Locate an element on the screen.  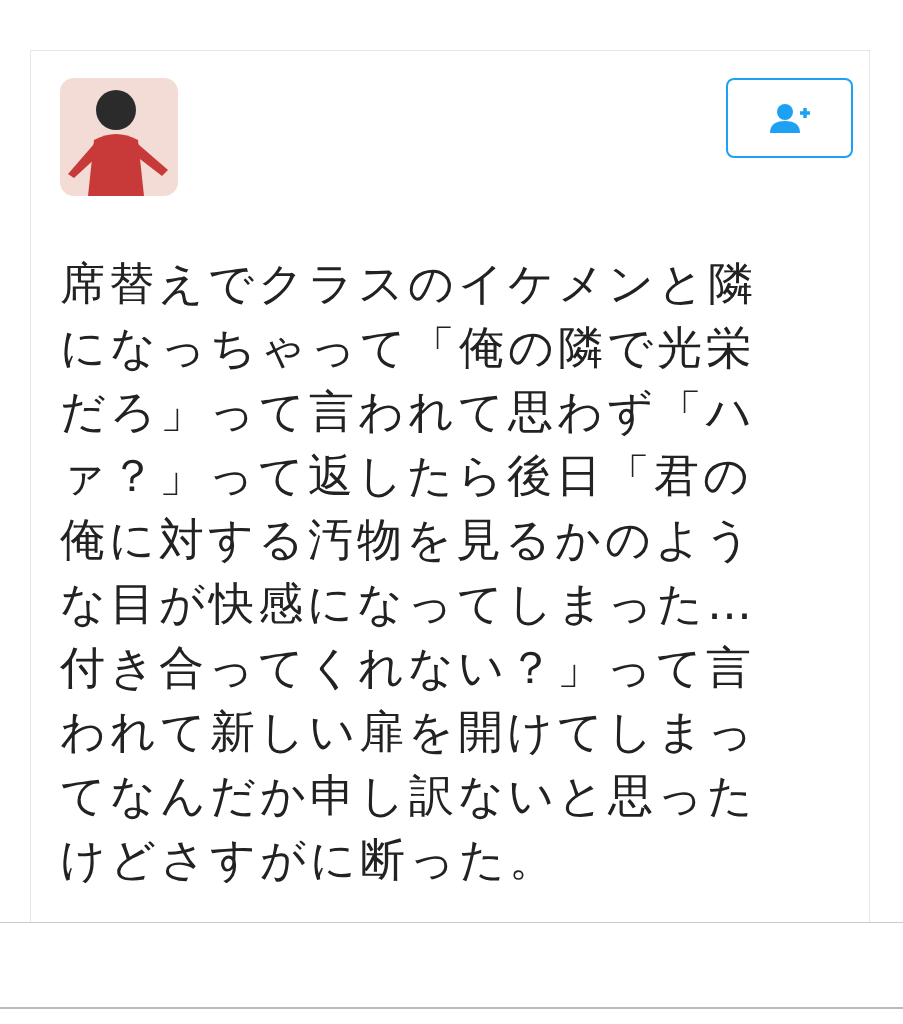
user-plus-icon is located at coordinates (789, 118).